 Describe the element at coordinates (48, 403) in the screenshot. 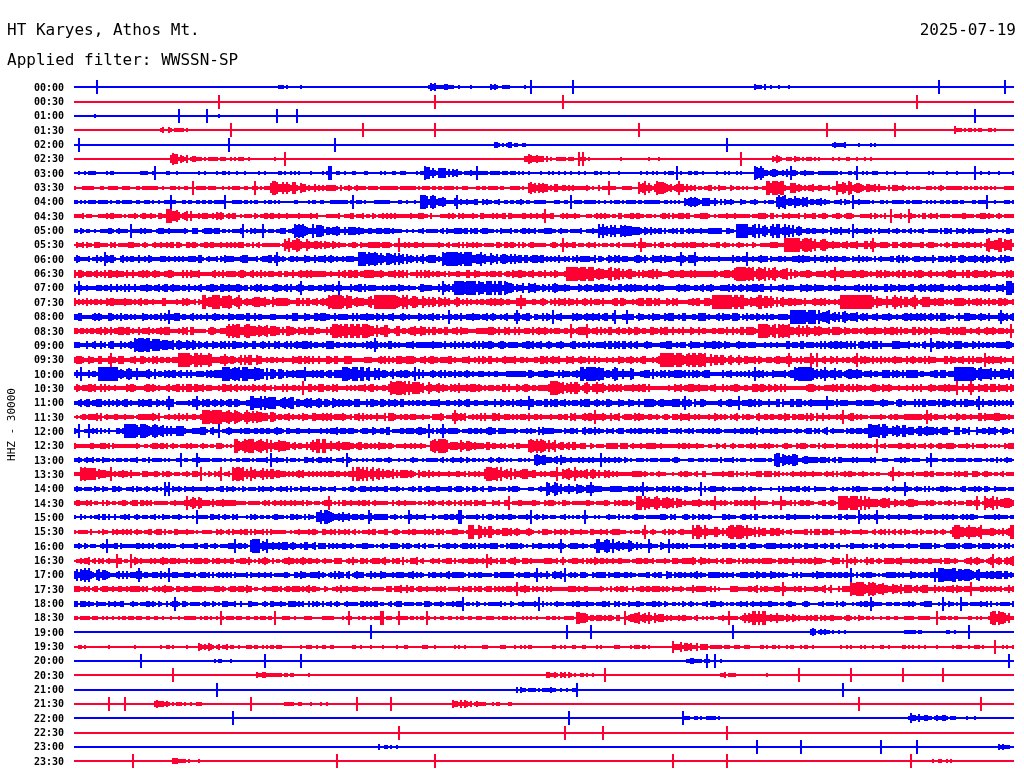

I see `time-label: 11:00` at that location.